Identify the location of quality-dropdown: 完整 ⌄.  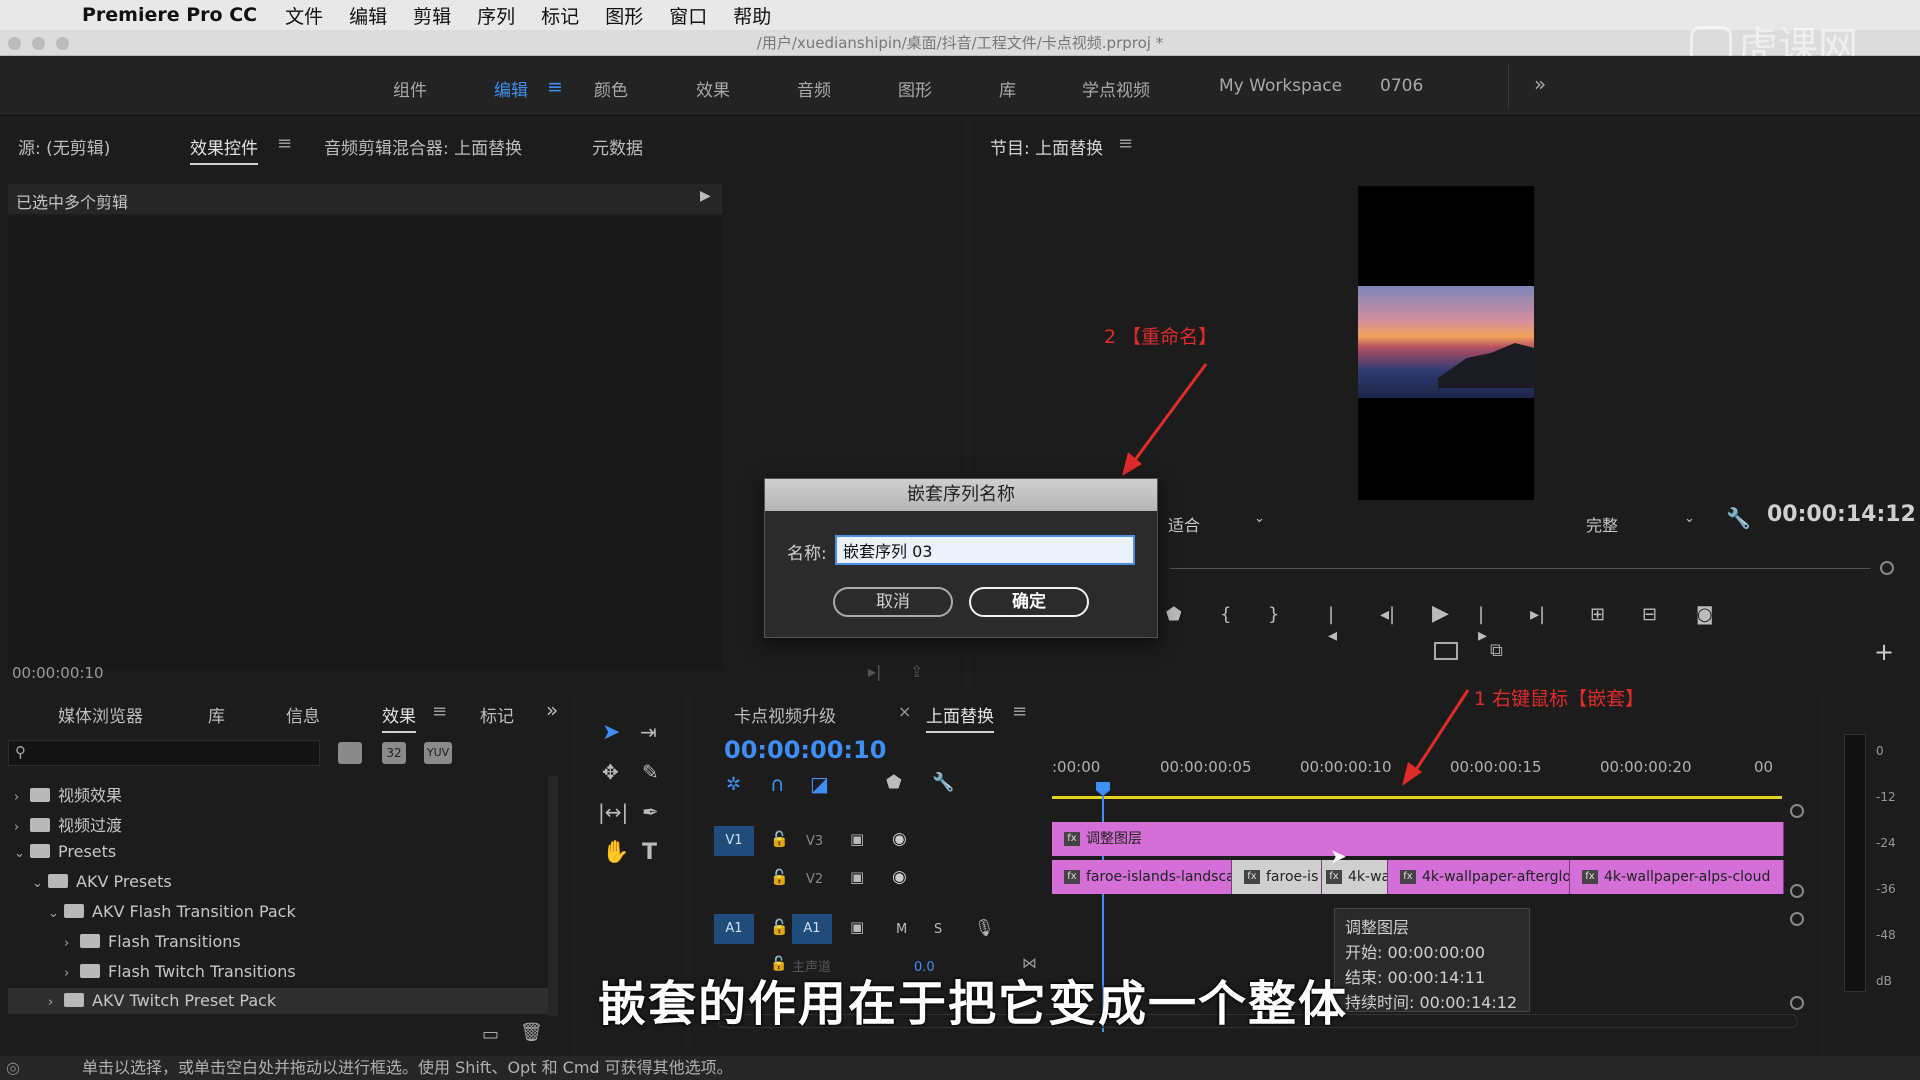
(1641, 522).